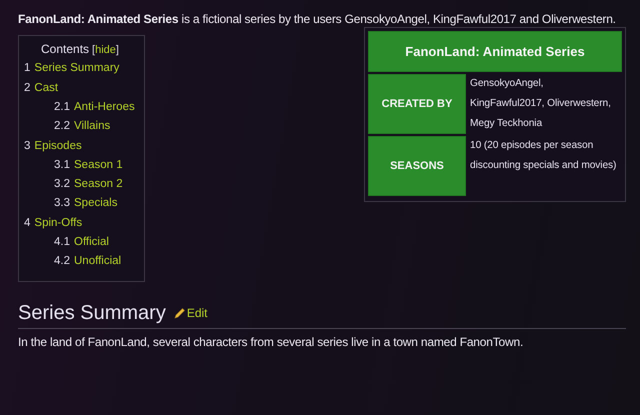 Image resolution: width=640 pixels, height=415 pixels. What do you see at coordinates (92, 313) in the screenshot?
I see `section-heading: Series Summary` at bounding box center [92, 313].